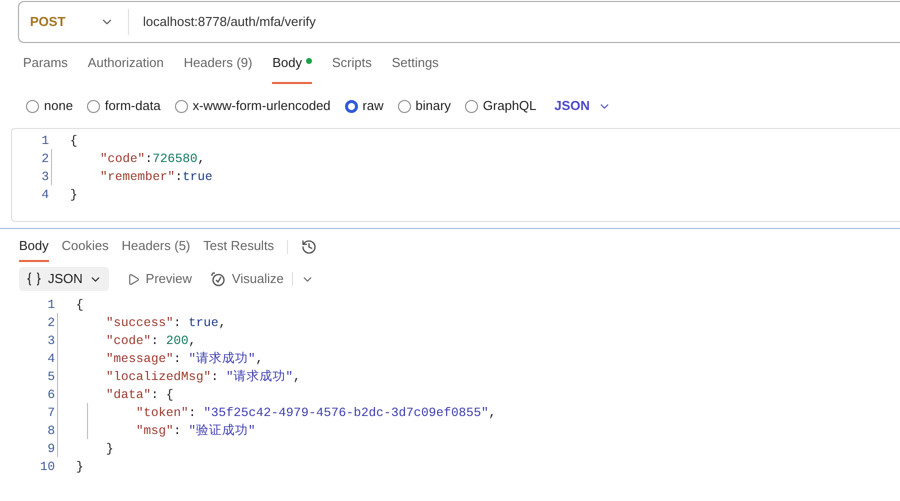 The height and width of the screenshot is (501, 900). Describe the element at coordinates (133, 279) in the screenshot. I see `play-icon` at that location.